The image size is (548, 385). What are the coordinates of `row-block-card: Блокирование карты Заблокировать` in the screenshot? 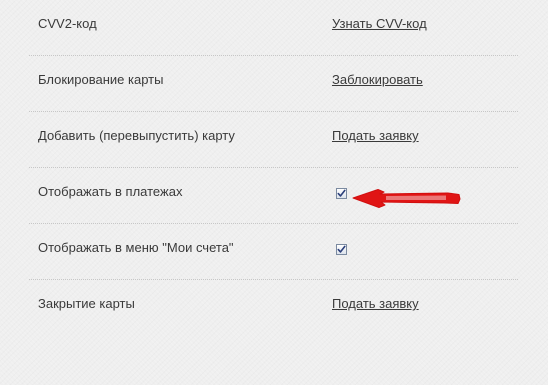 It's located at (274, 84).